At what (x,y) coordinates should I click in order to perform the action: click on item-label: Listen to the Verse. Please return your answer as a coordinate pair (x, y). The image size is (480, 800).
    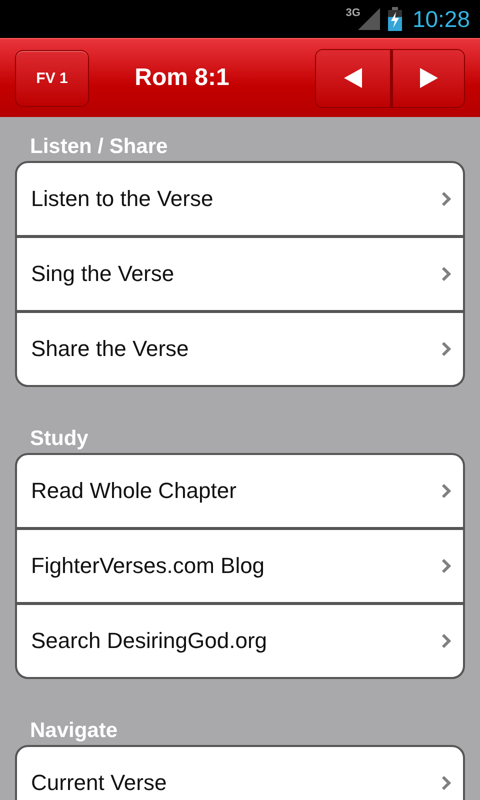
    Looking at the image, I should click on (122, 199).